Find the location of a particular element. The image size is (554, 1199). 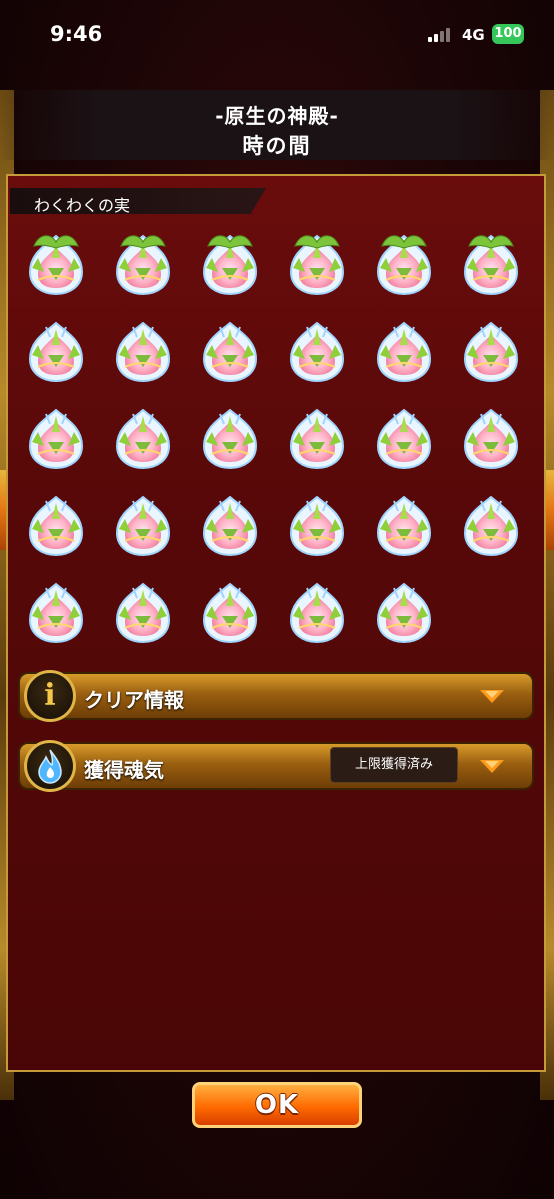

section-label: わくわくの実 is located at coordinates (82, 205).